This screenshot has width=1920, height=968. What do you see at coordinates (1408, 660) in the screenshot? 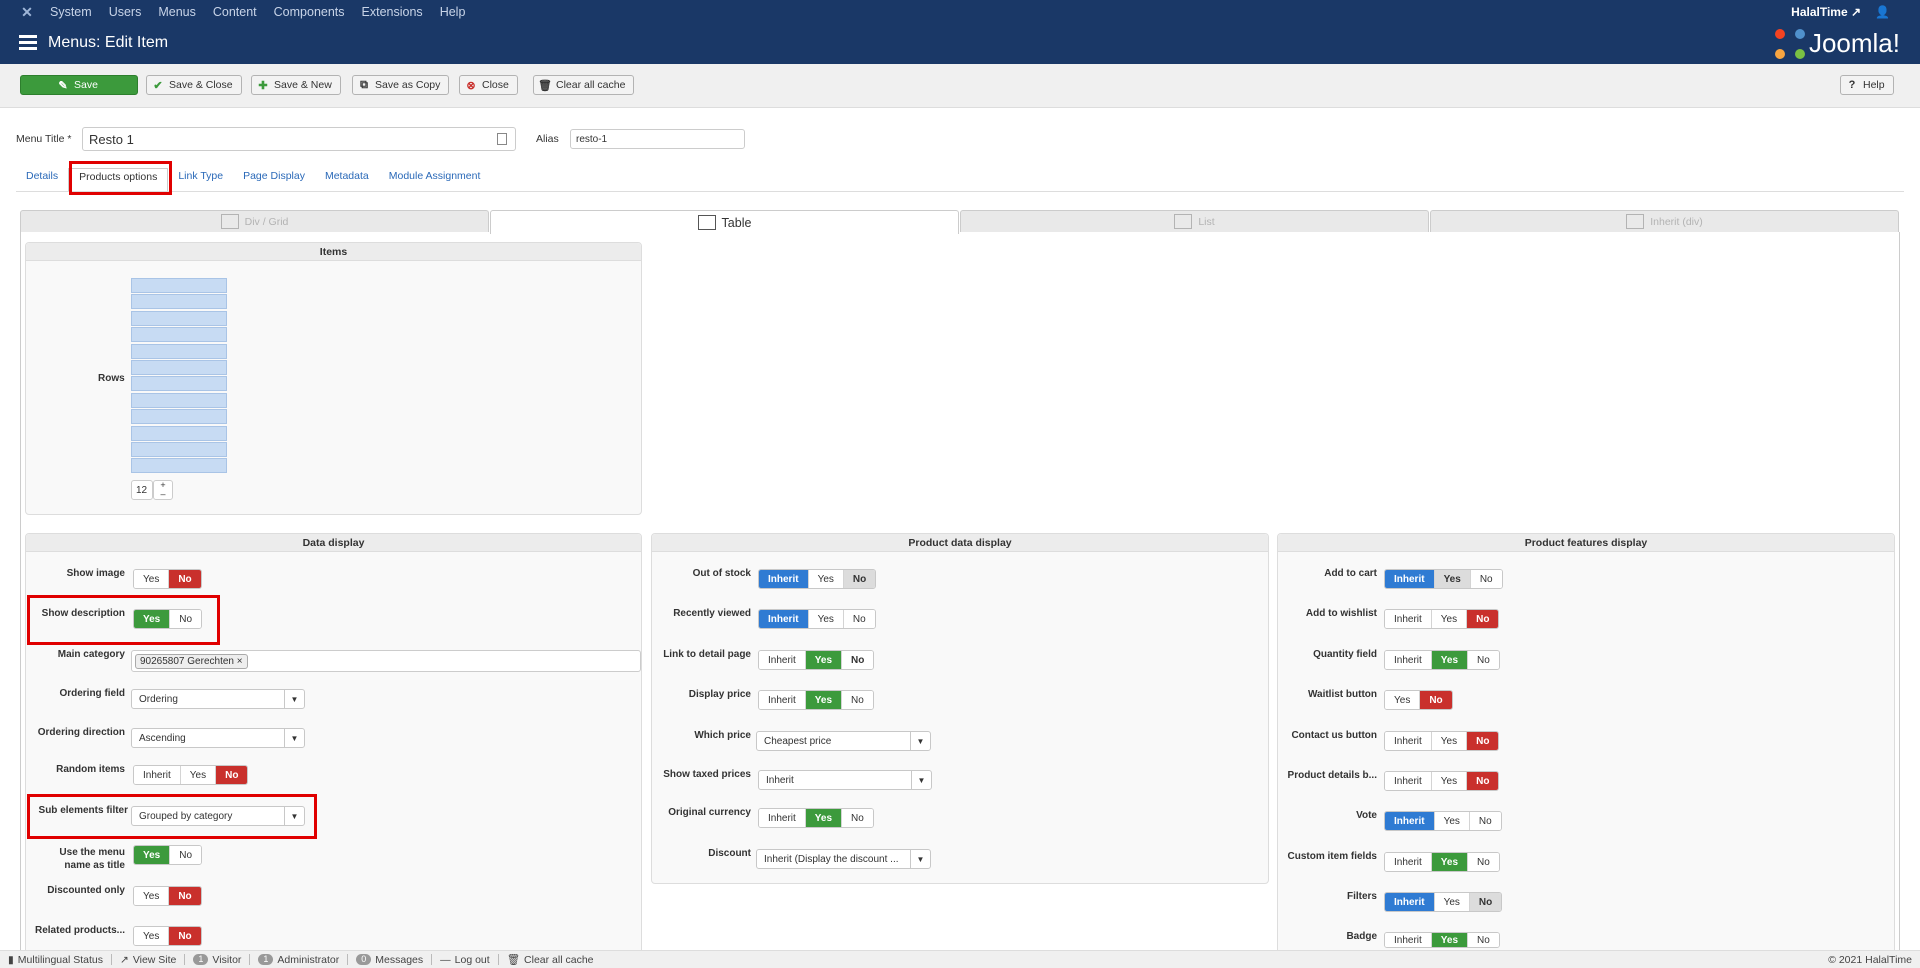
I see `quantity-field-inherit: Inherit` at bounding box center [1408, 660].